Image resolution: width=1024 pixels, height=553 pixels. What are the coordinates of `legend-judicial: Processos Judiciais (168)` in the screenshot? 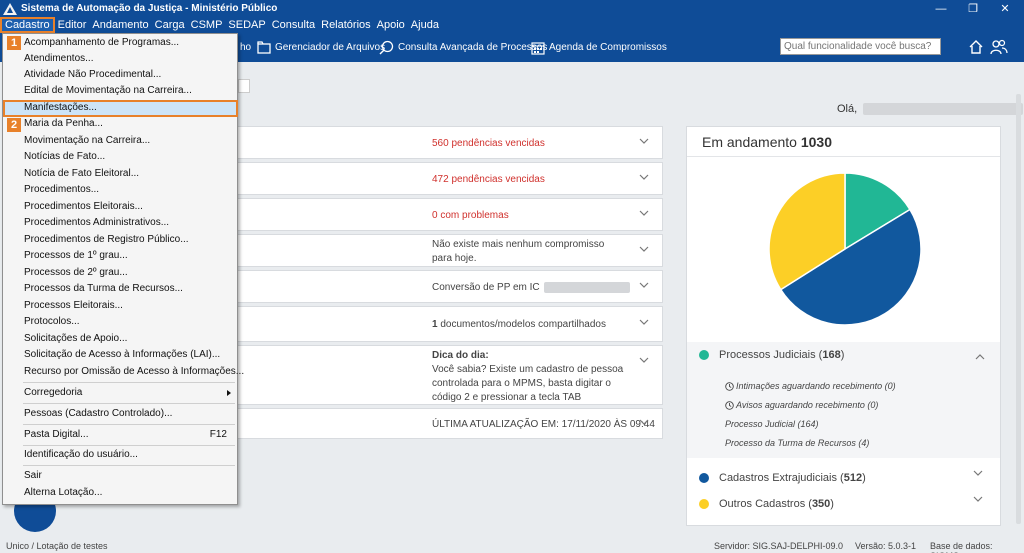 It's located at (771, 355).